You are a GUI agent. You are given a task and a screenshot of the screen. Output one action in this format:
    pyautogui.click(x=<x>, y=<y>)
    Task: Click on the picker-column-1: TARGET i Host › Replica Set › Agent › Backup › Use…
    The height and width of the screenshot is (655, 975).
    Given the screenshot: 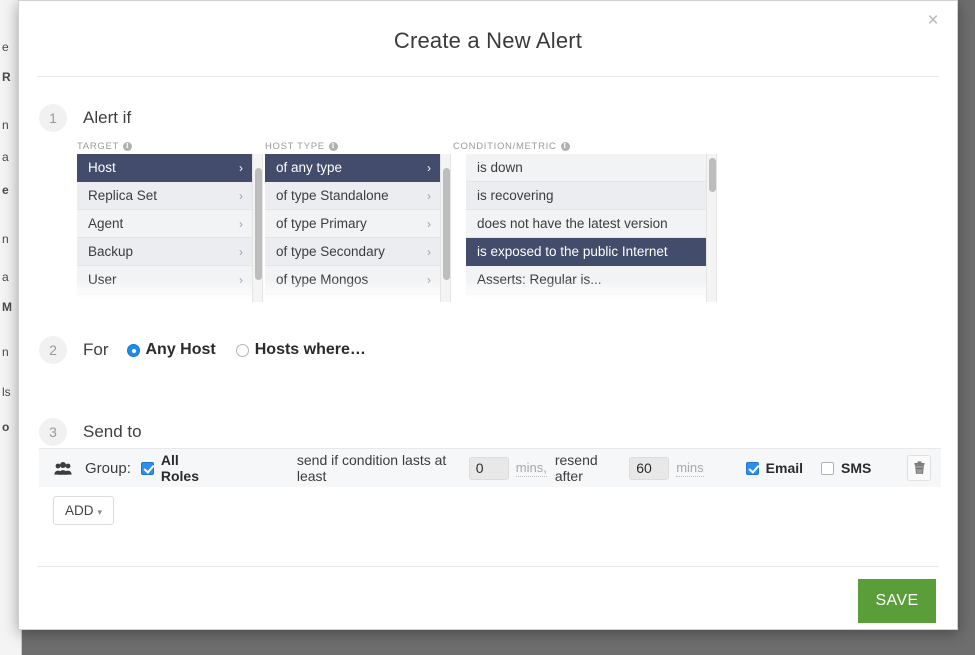 What is the action you would take?
    pyautogui.click(x=171, y=220)
    